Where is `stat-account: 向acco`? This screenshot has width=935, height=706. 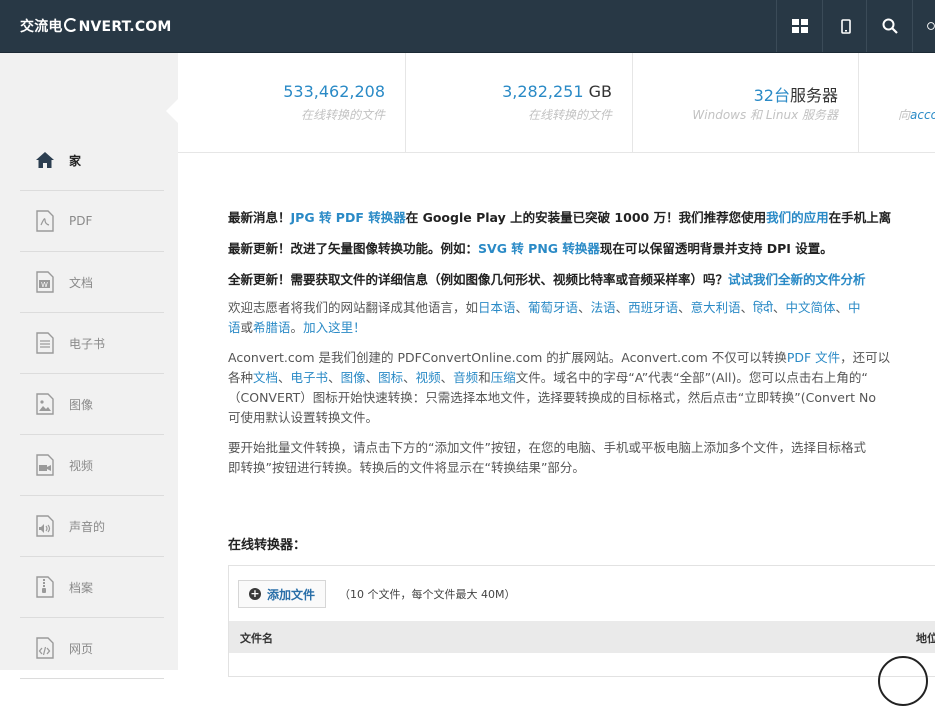
stat-account: 向acco is located at coordinates (896, 102).